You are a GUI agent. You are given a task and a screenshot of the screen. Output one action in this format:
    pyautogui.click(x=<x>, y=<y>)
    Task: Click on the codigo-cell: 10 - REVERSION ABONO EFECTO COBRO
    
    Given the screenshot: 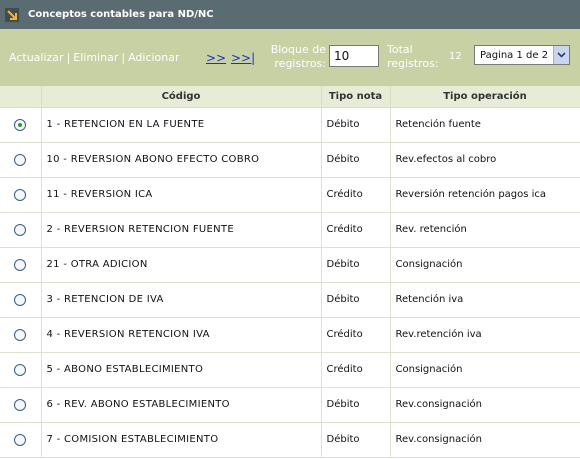 What is the action you would take?
    pyautogui.click(x=181, y=160)
    